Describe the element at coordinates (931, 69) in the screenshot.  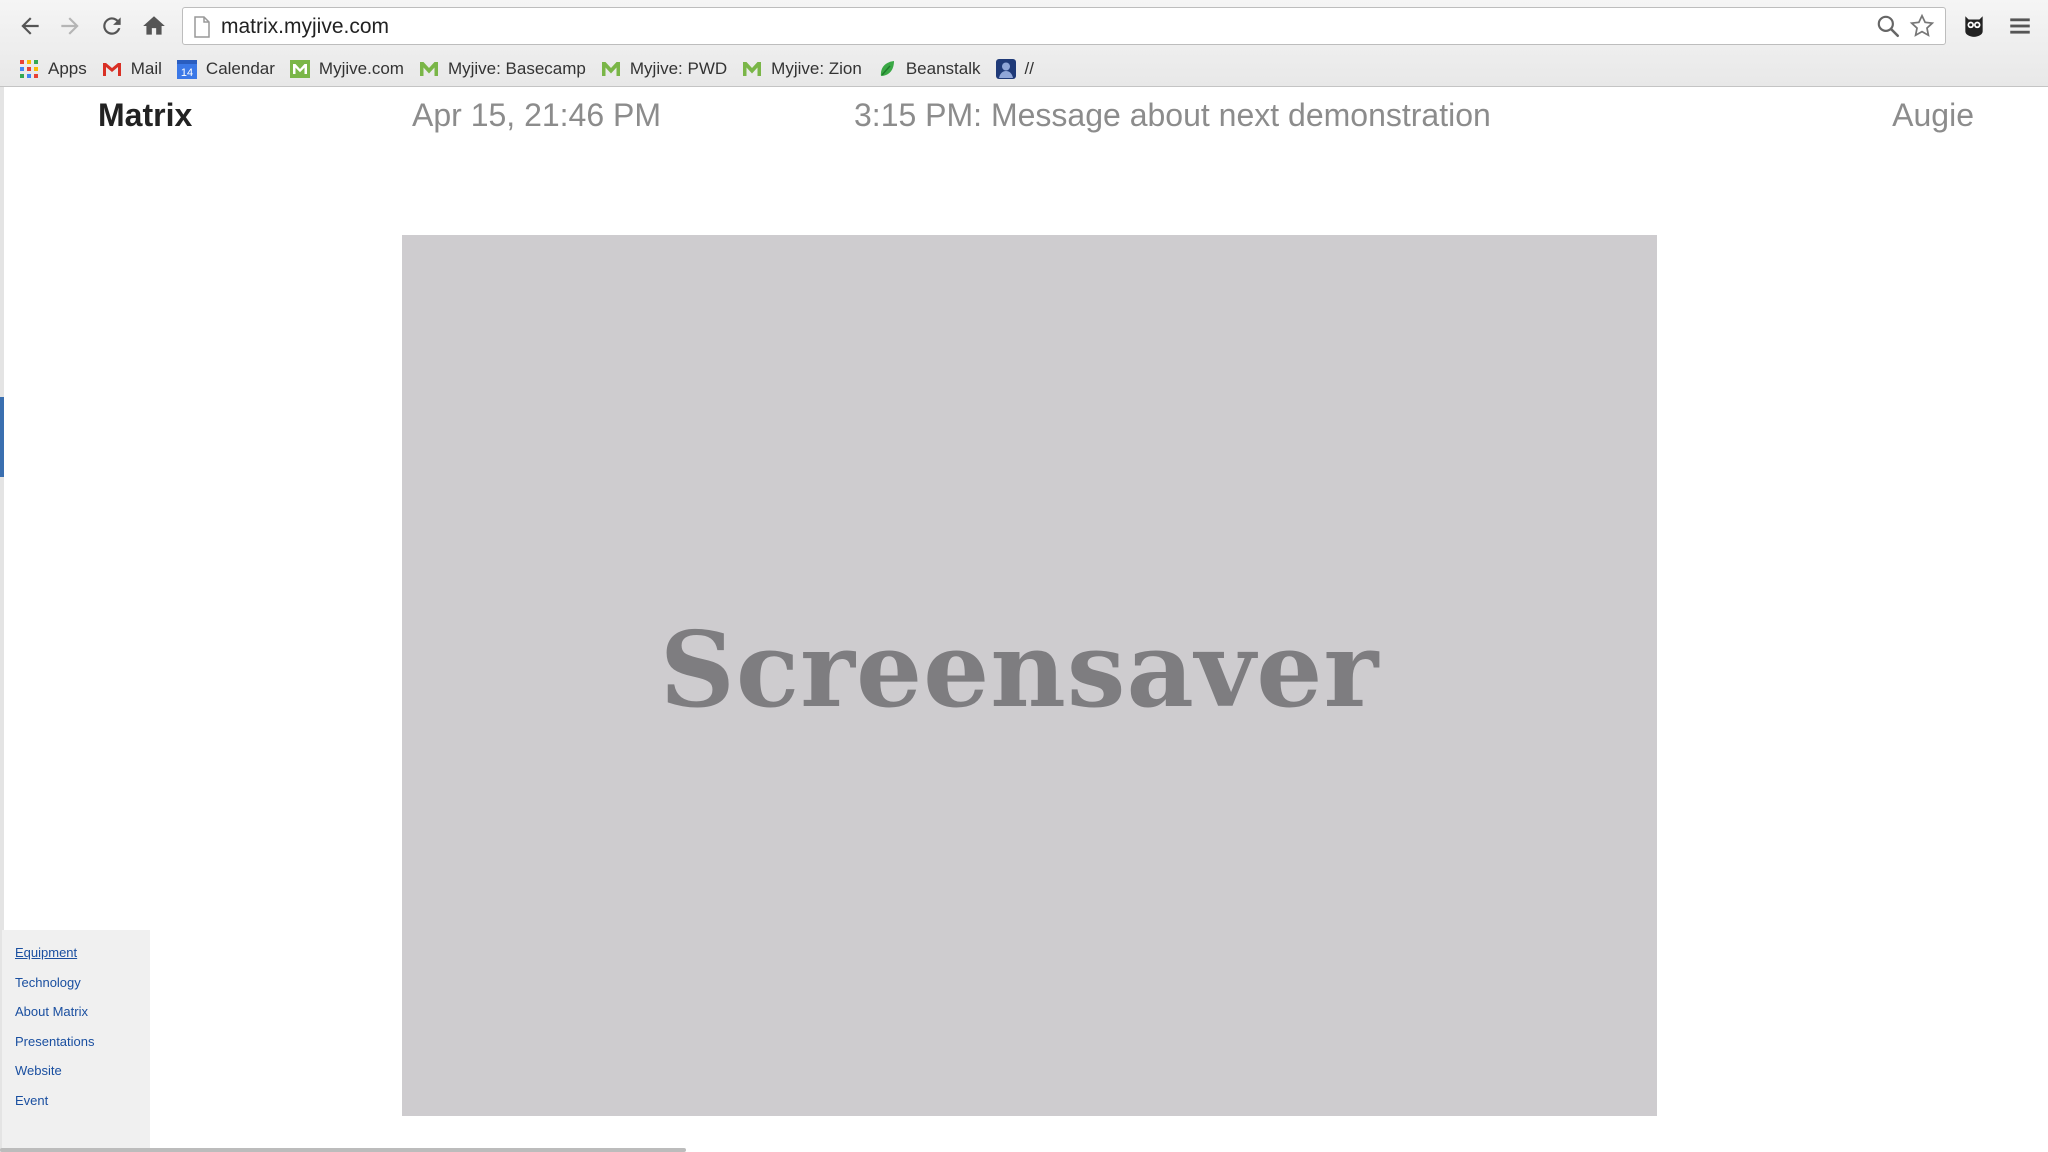
I see `bookmark-beanstalk: Beanstalk` at that location.